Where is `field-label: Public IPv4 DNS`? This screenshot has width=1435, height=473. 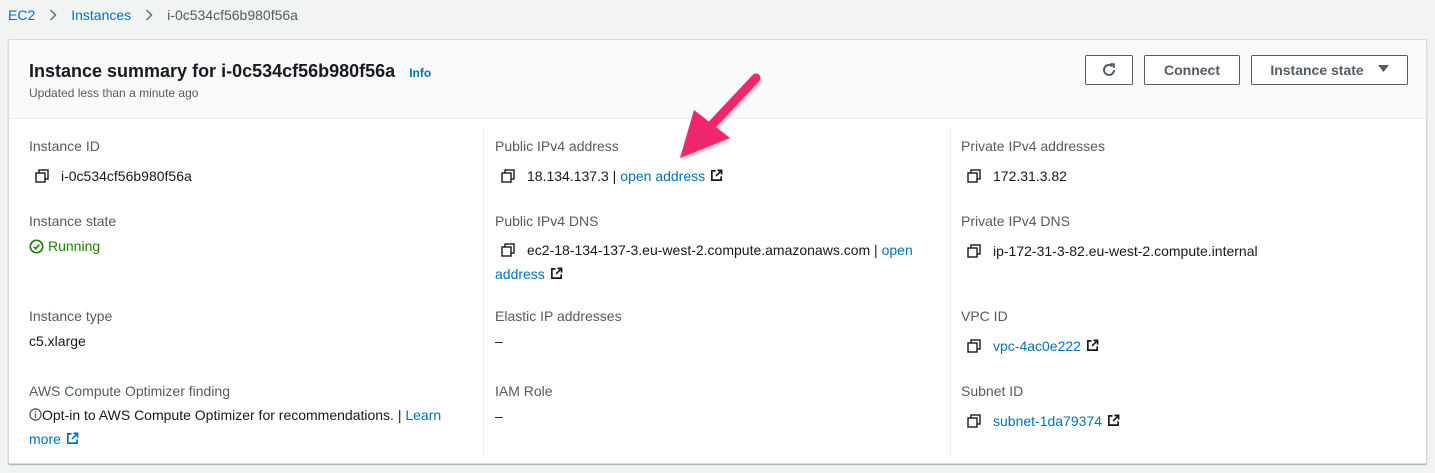 field-label: Public IPv4 DNS is located at coordinates (547, 221).